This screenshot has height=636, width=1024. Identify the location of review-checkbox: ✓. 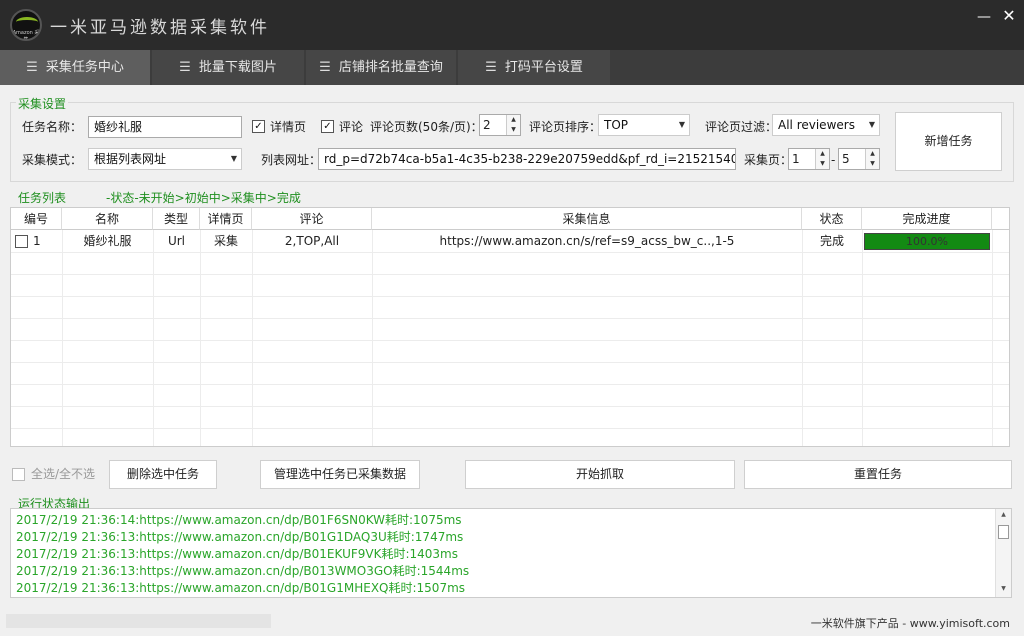
(327, 126).